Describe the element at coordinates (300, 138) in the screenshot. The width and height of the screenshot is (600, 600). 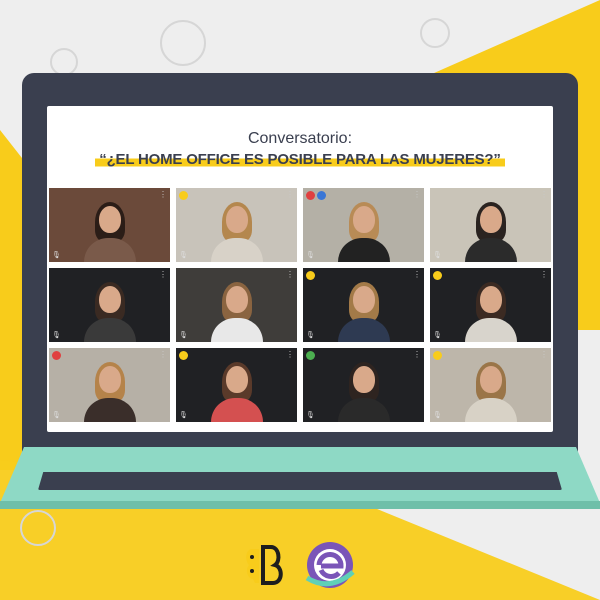
I see `page-title: Conversatorio:` at that location.